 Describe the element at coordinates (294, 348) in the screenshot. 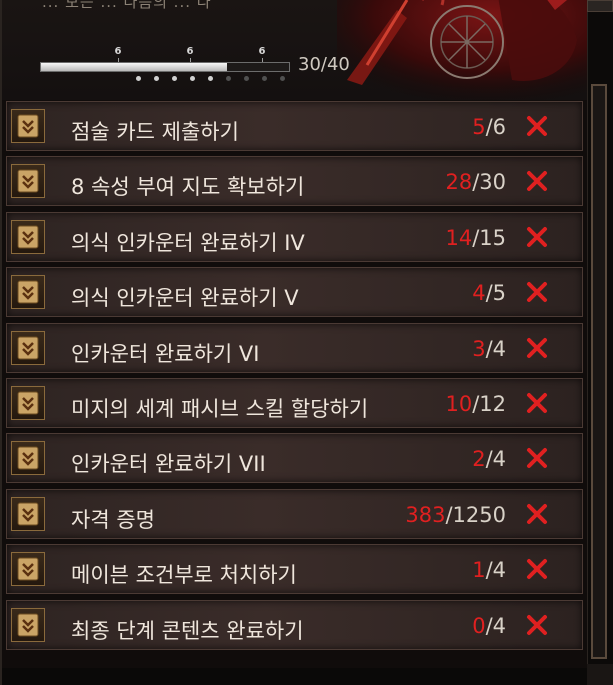

I see `task-row: 인카운터 완료하기 VI 3/4` at that location.